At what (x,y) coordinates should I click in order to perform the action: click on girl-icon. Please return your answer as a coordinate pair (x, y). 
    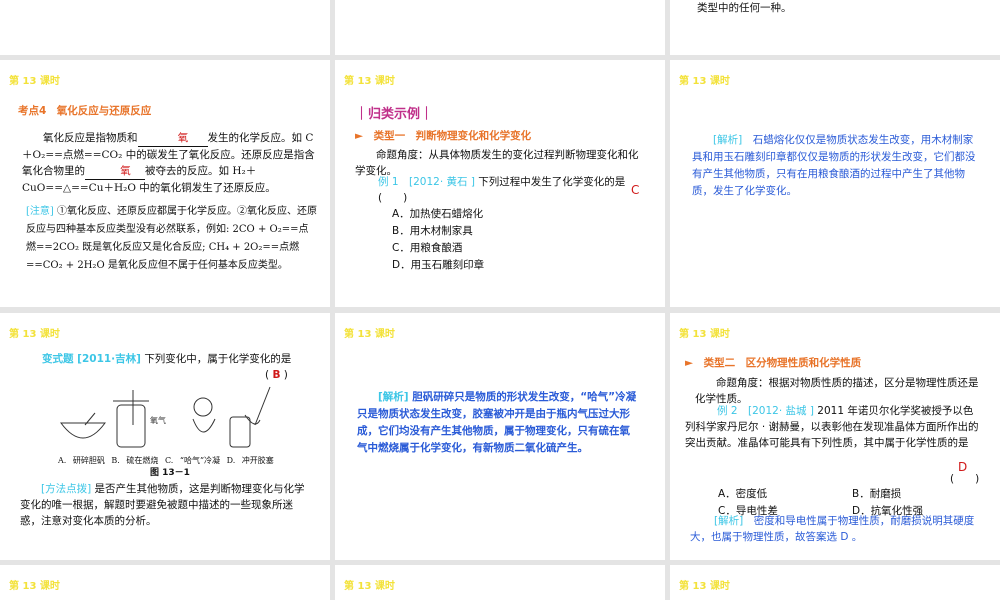
    Looking at the image, I should click on (204, 415).